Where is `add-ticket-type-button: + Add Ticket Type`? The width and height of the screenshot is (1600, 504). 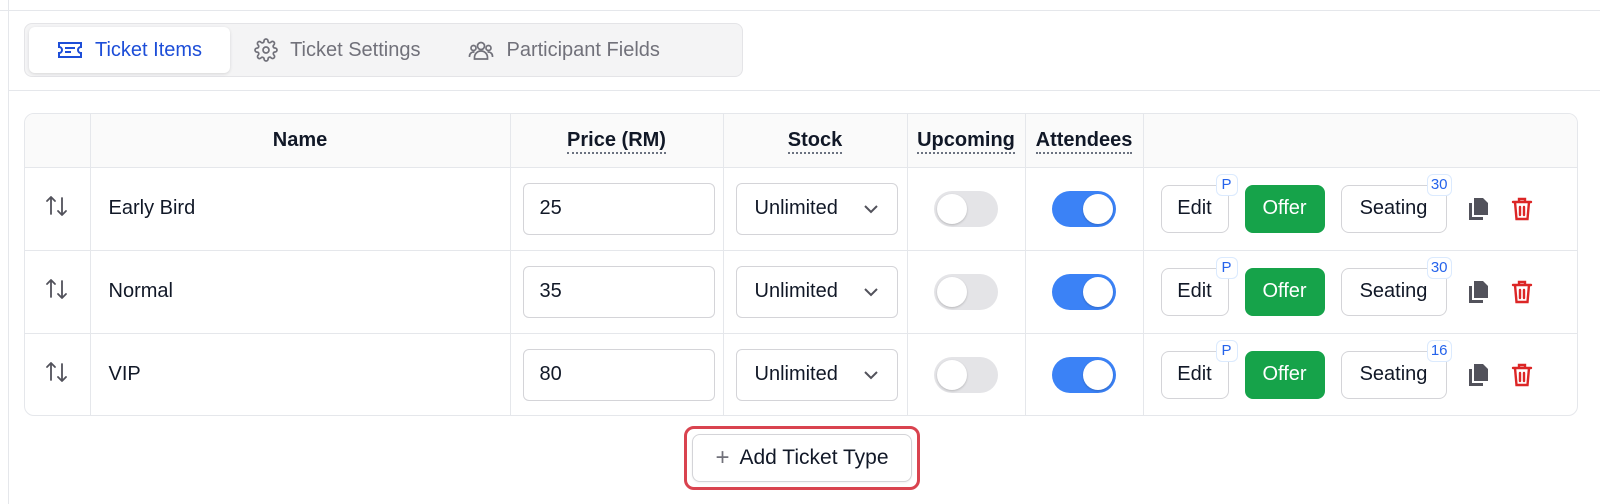
add-ticket-type-button: + Add Ticket Type is located at coordinates (802, 458).